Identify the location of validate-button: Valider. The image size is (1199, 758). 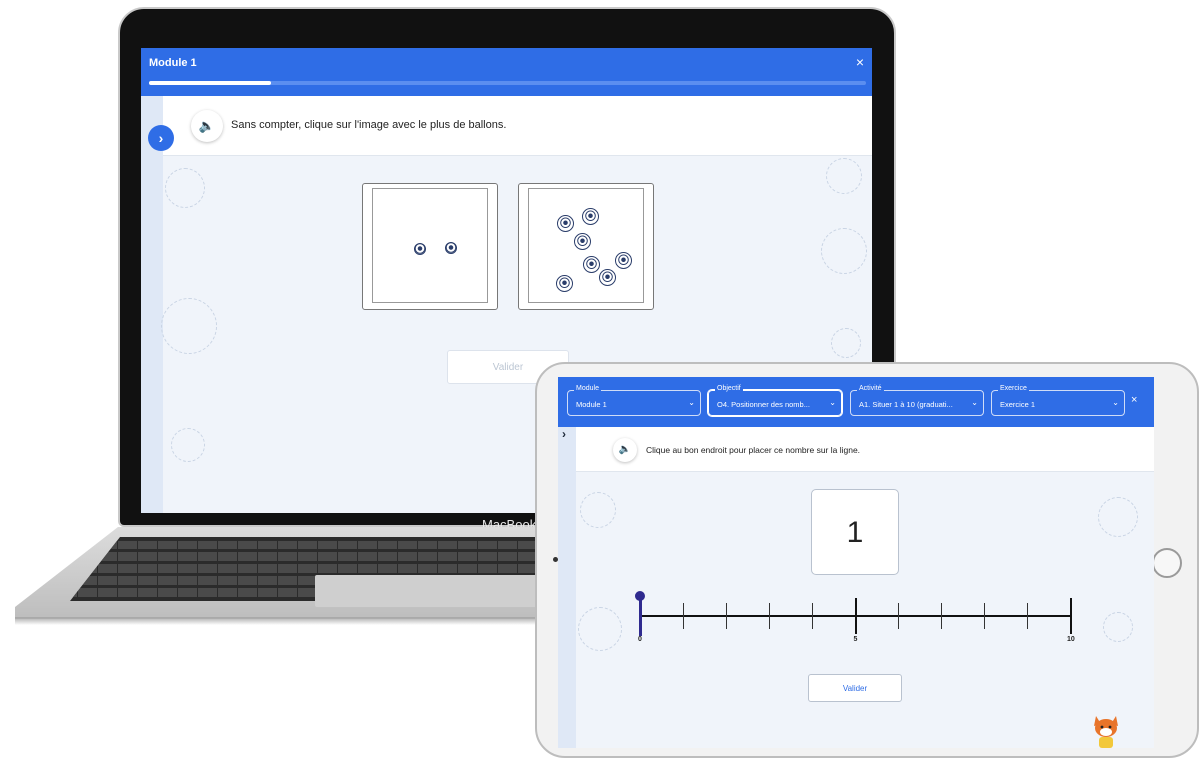
(855, 688).